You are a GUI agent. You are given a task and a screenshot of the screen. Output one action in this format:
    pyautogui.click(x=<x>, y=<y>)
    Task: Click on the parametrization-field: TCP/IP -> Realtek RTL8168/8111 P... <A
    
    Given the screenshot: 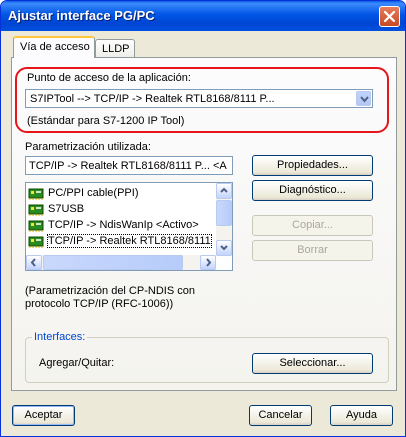 What is the action you would take?
    pyautogui.click(x=129, y=165)
    